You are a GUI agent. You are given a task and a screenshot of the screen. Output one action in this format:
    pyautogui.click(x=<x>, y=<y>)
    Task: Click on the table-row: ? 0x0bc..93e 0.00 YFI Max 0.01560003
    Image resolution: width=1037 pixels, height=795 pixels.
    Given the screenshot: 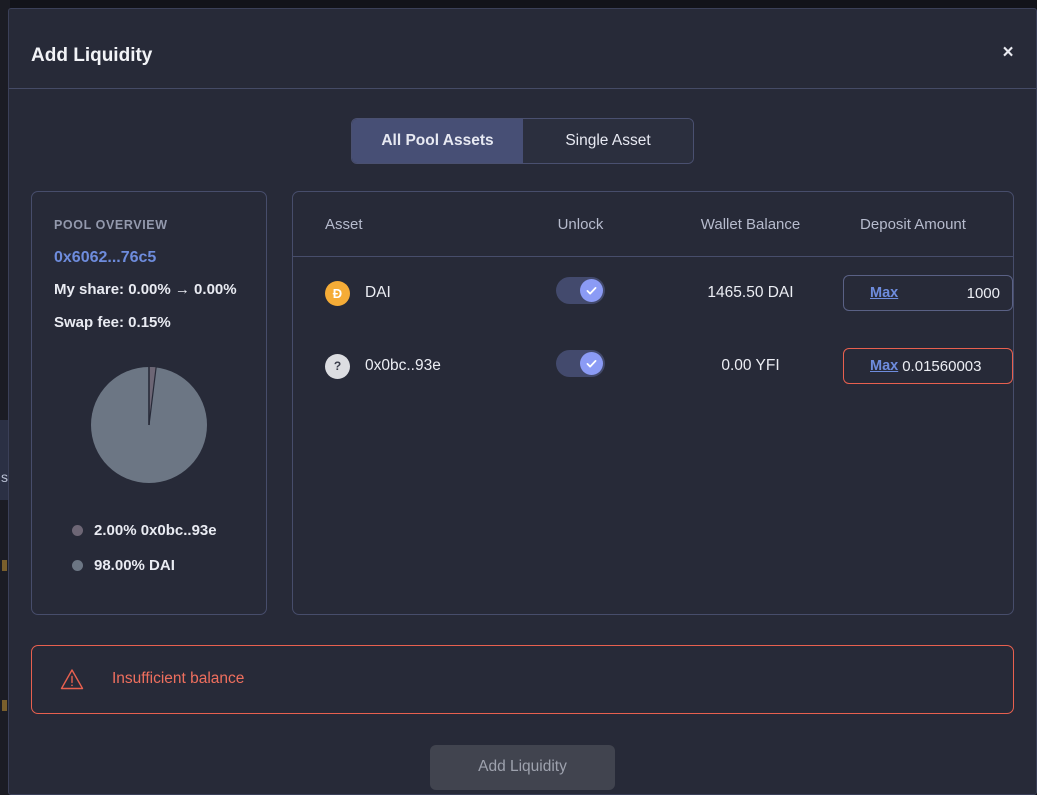 What is the action you would take?
    pyautogui.click(x=653, y=366)
    